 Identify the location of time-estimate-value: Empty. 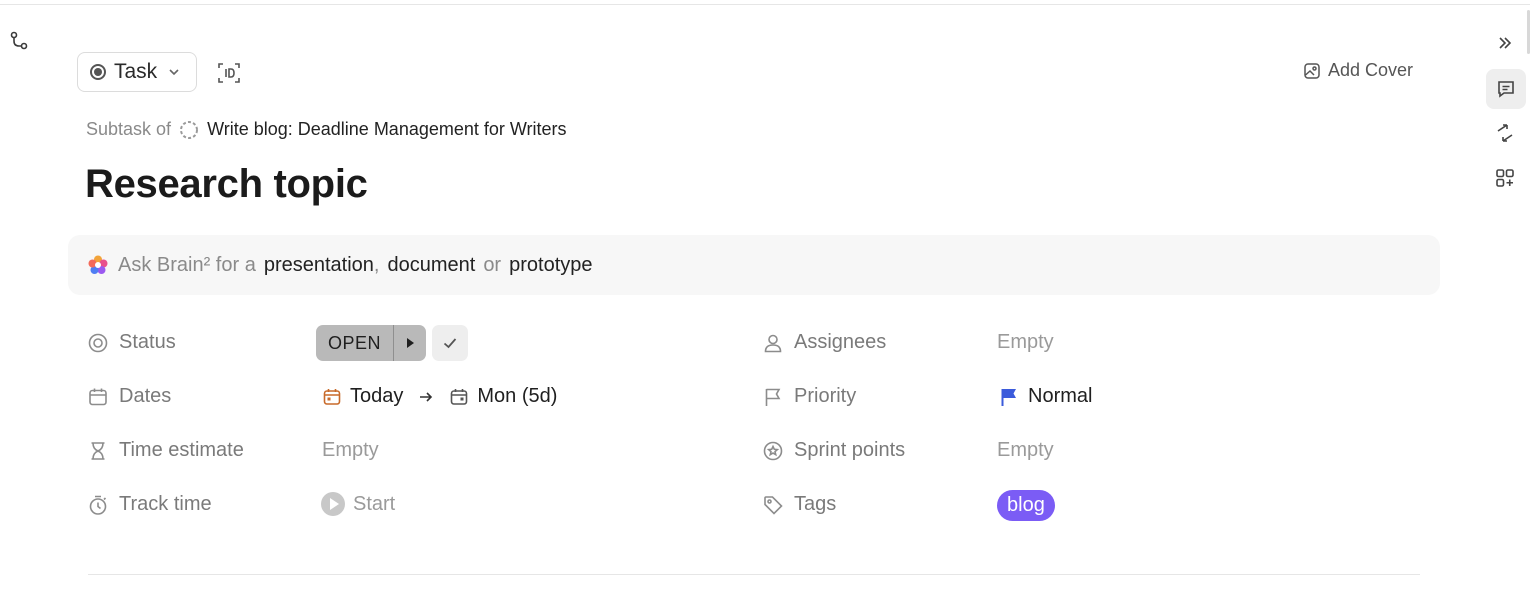
(350, 450).